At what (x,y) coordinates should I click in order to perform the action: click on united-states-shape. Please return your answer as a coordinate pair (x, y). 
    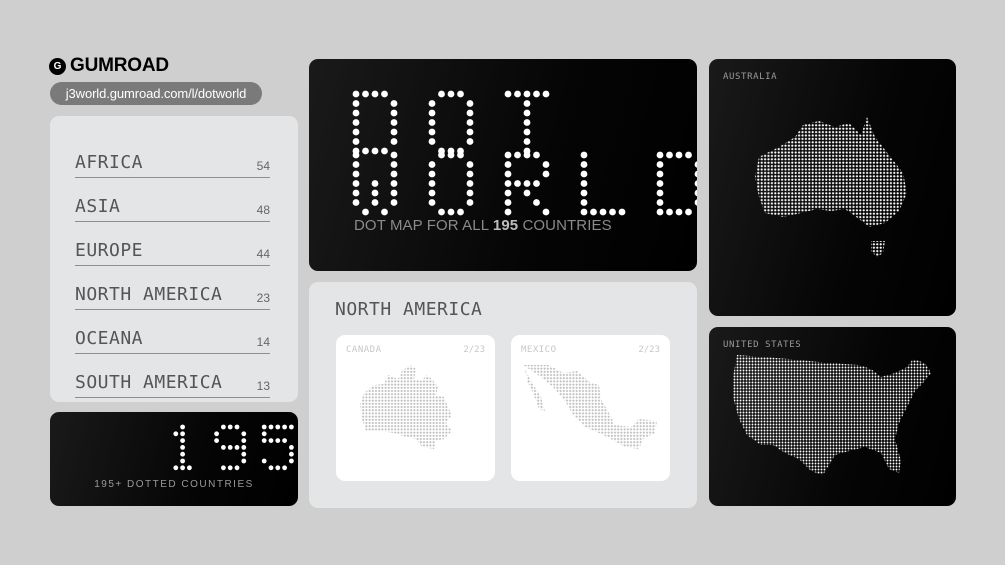
    Looking at the image, I should click on (832, 415).